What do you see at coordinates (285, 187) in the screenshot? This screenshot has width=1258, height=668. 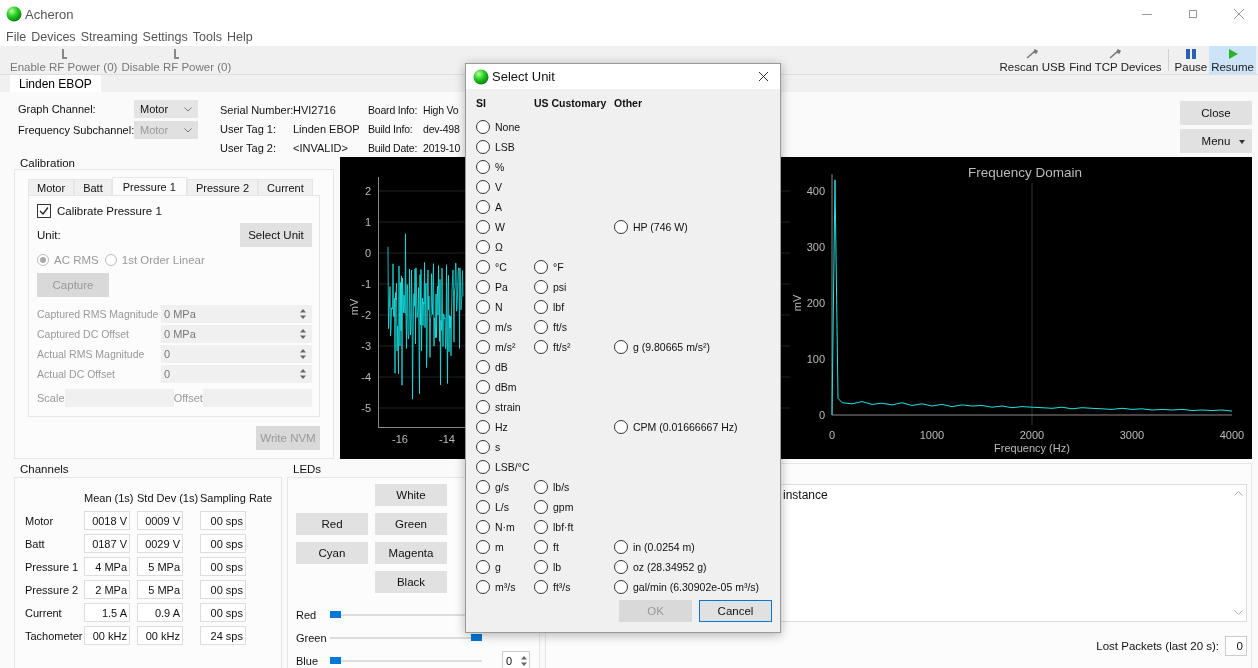 I see `channel-tab: Current` at bounding box center [285, 187].